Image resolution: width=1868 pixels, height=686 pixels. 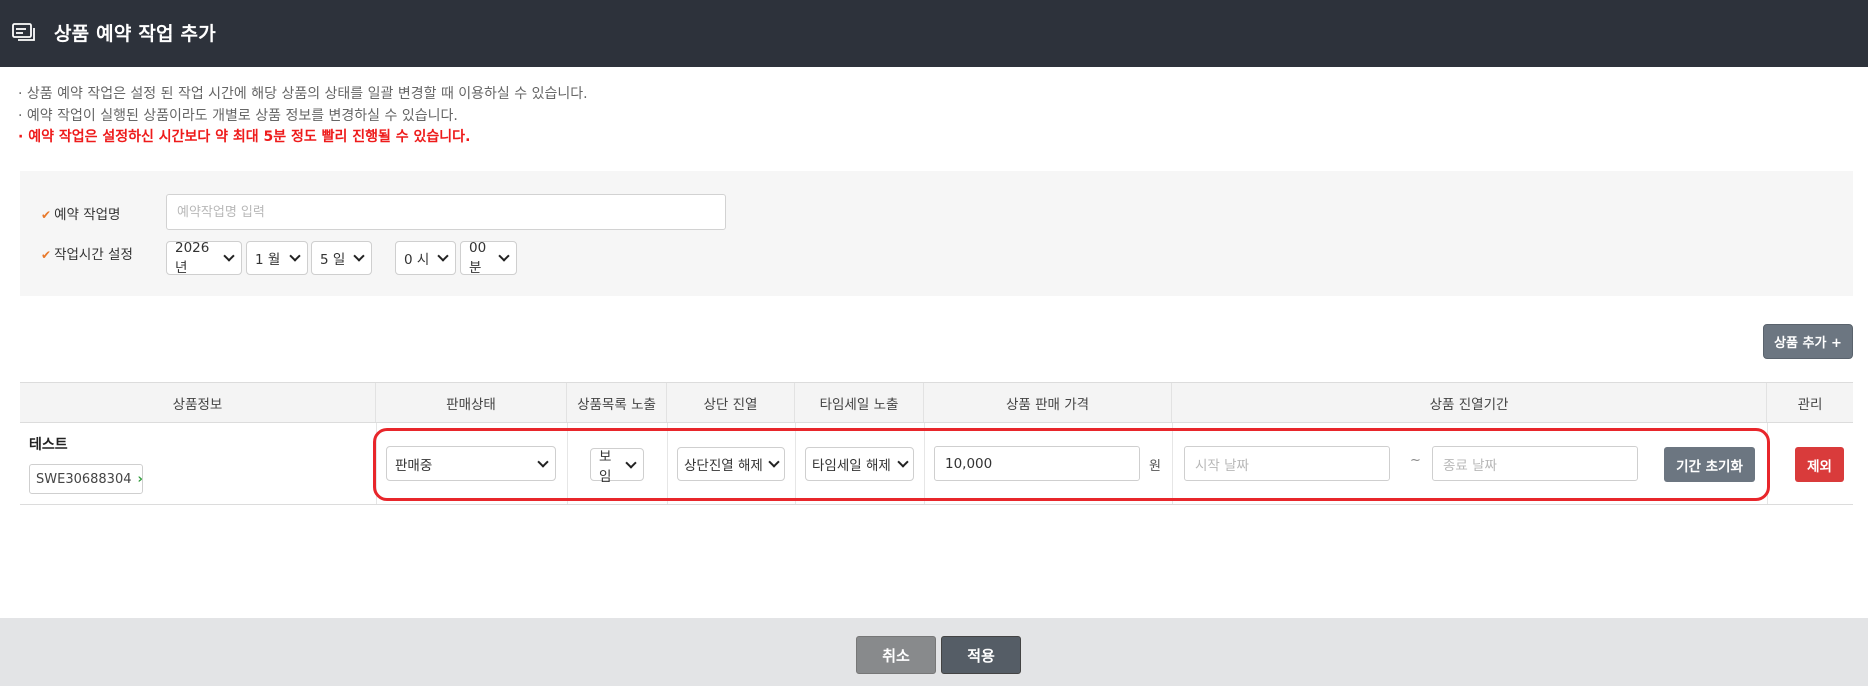 What do you see at coordinates (471, 402) in the screenshot?
I see `col-sale-status: 판매상태` at bounding box center [471, 402].